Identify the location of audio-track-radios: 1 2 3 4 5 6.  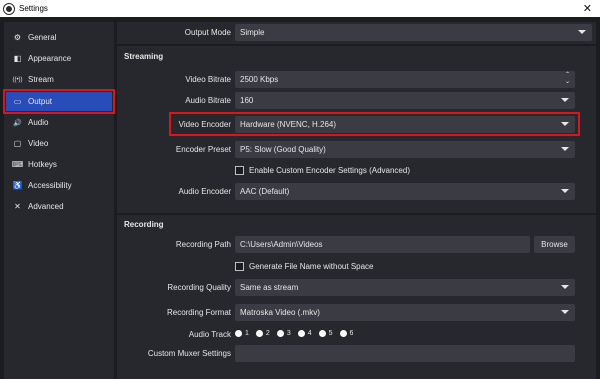
(297, 333).